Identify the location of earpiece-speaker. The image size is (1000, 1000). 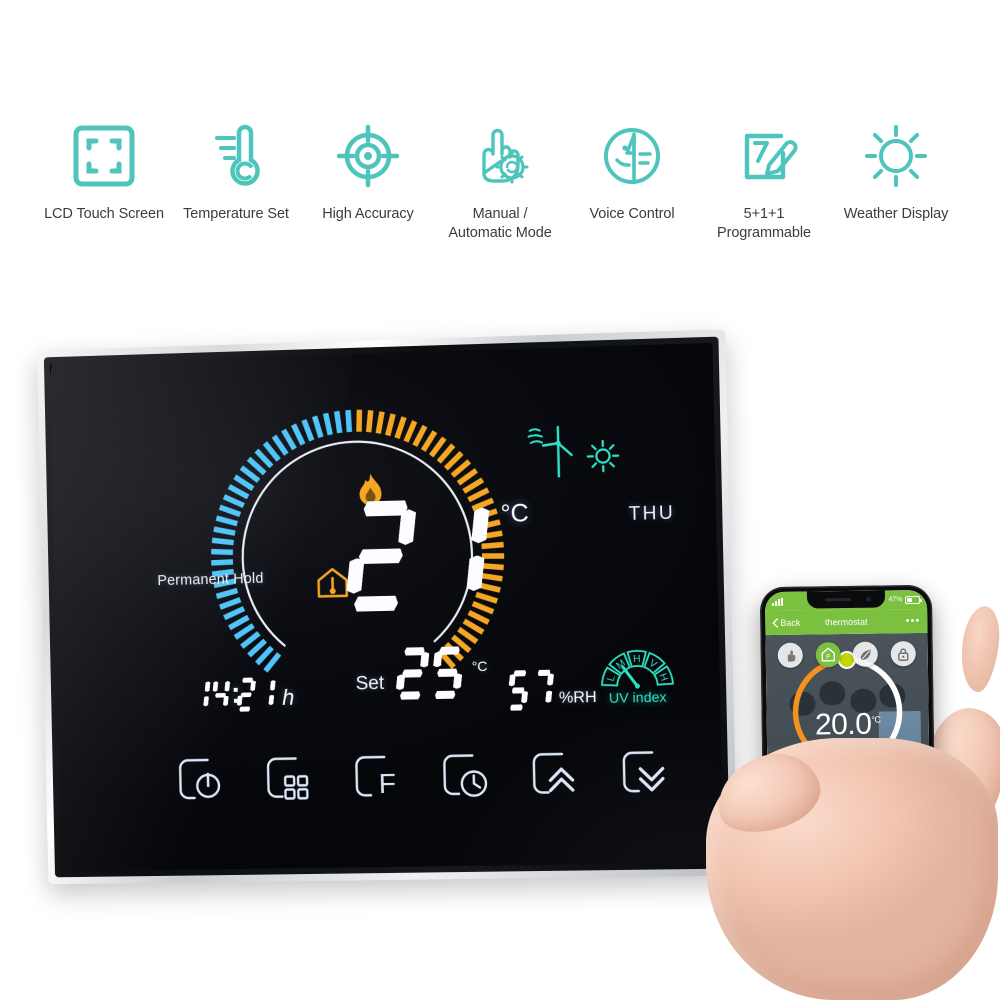
(838, 599).